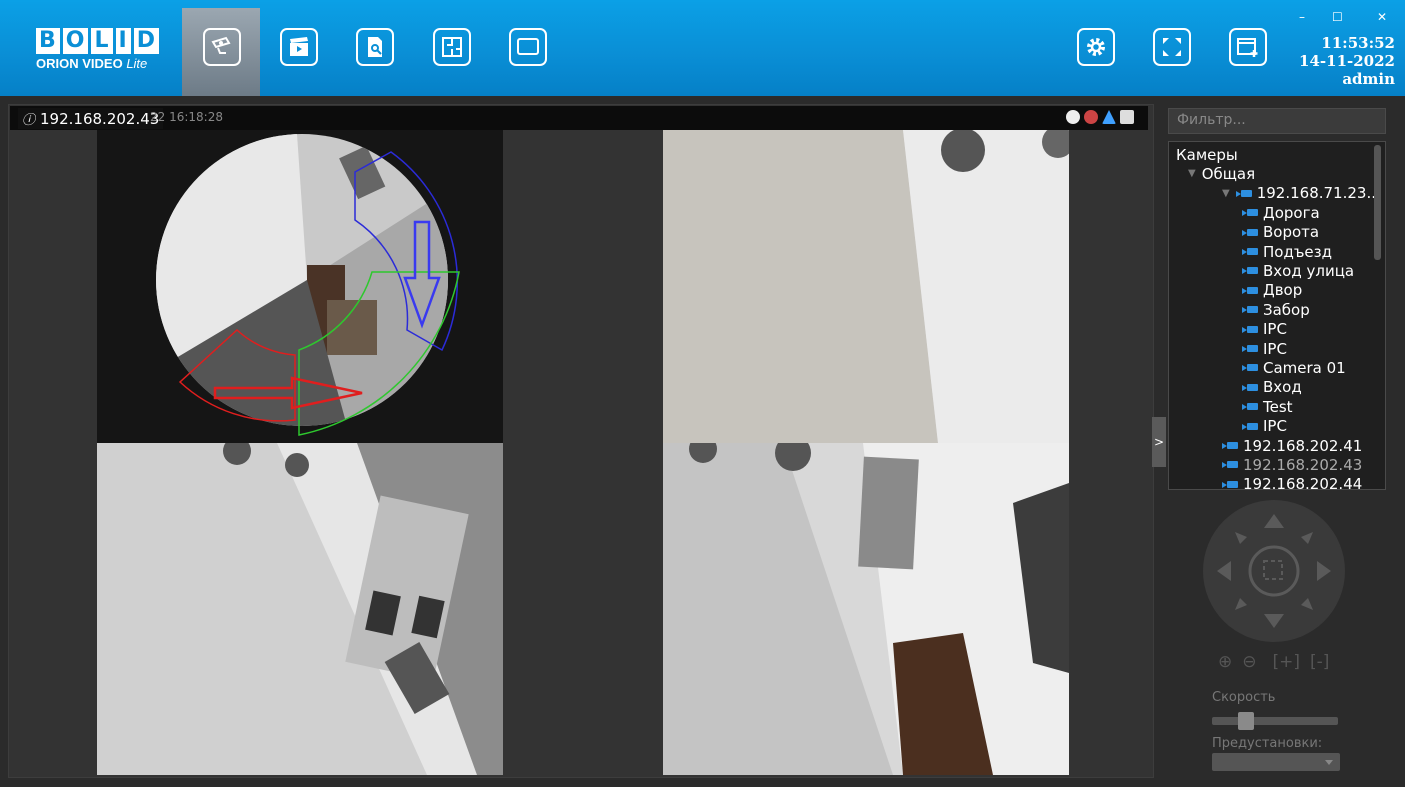 The image size is (1405, 787). I want to click on settings-button, so click(1096, 47).